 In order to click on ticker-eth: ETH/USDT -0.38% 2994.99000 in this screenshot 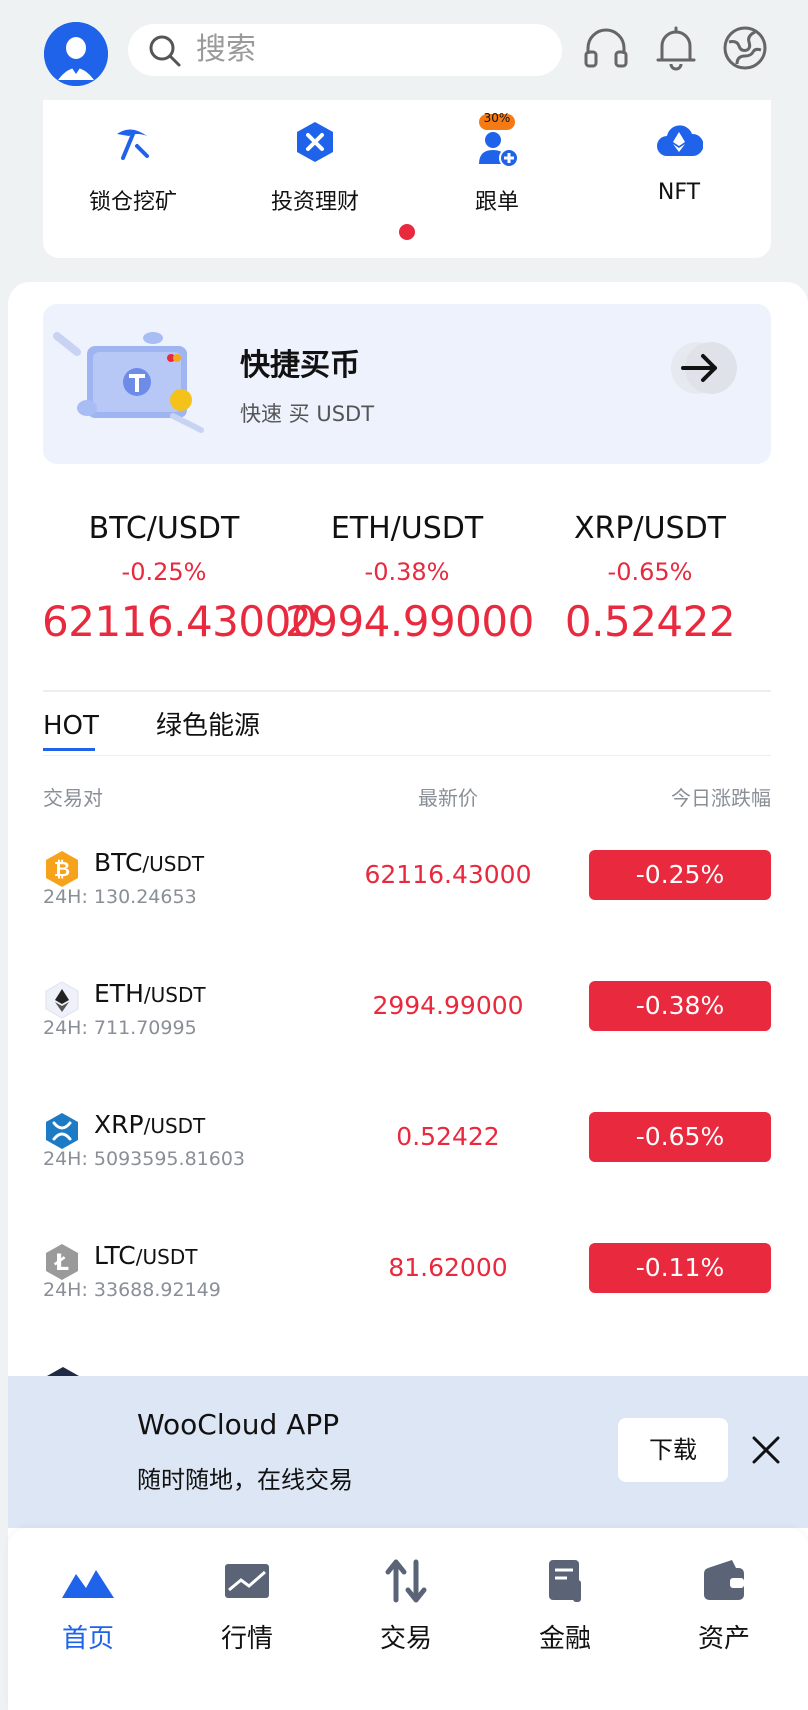, I will do `click(409, 579)`.